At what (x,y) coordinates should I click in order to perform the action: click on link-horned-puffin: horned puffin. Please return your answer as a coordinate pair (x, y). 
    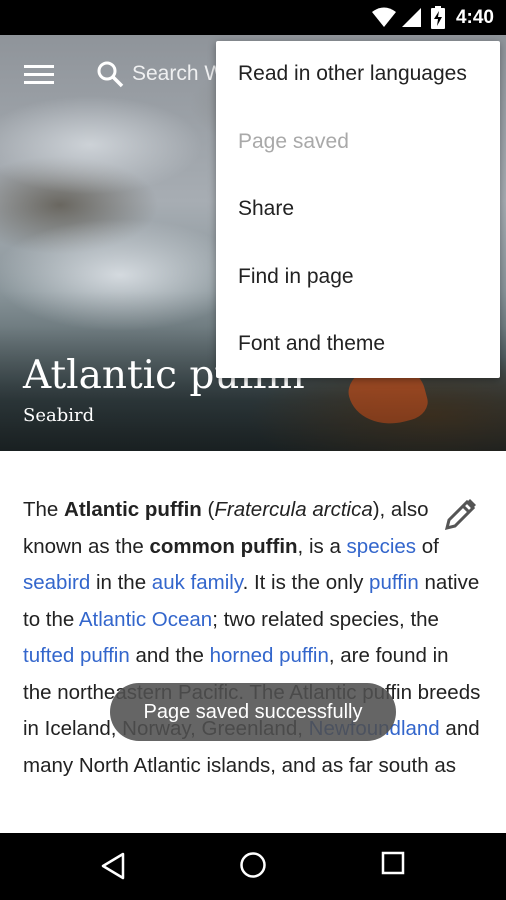
    Looking at the image, I should click on (269, 655).